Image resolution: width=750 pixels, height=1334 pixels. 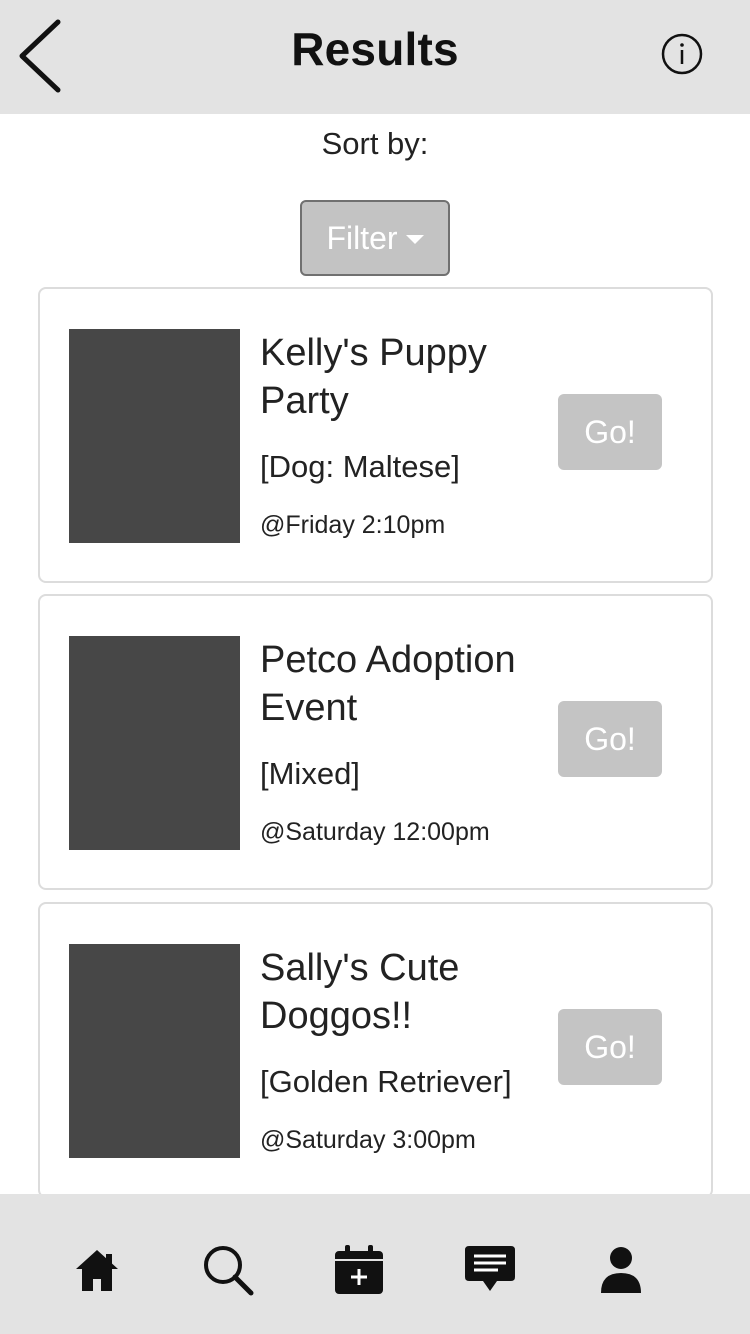 I want to click on event-breed: [Golden Retriever], so click(x=386, y=1081).